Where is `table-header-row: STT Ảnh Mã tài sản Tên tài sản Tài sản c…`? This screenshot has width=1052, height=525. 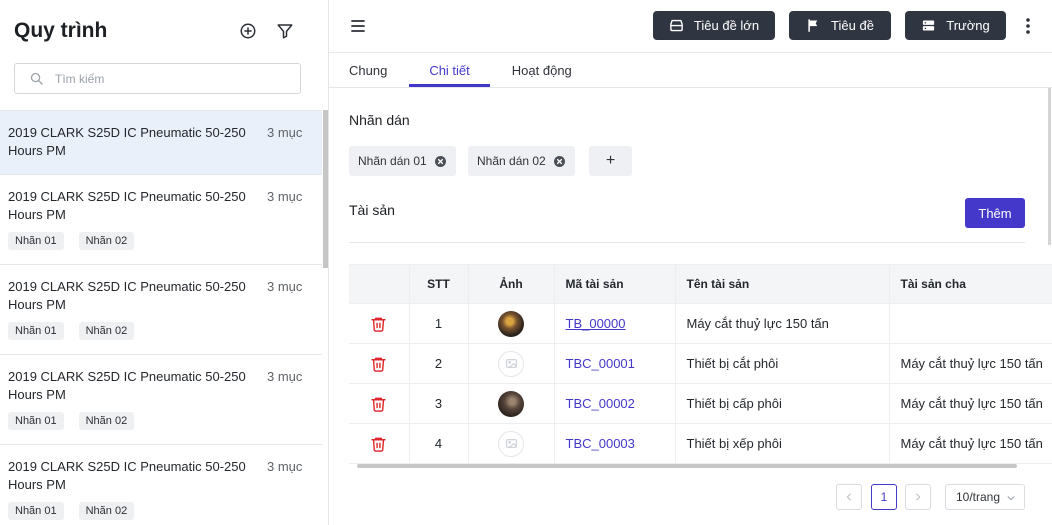 table-header-row: STT Ảnh Mã tài sản Tên tài sản Tài sản c… is located at coordinates (700, 284).